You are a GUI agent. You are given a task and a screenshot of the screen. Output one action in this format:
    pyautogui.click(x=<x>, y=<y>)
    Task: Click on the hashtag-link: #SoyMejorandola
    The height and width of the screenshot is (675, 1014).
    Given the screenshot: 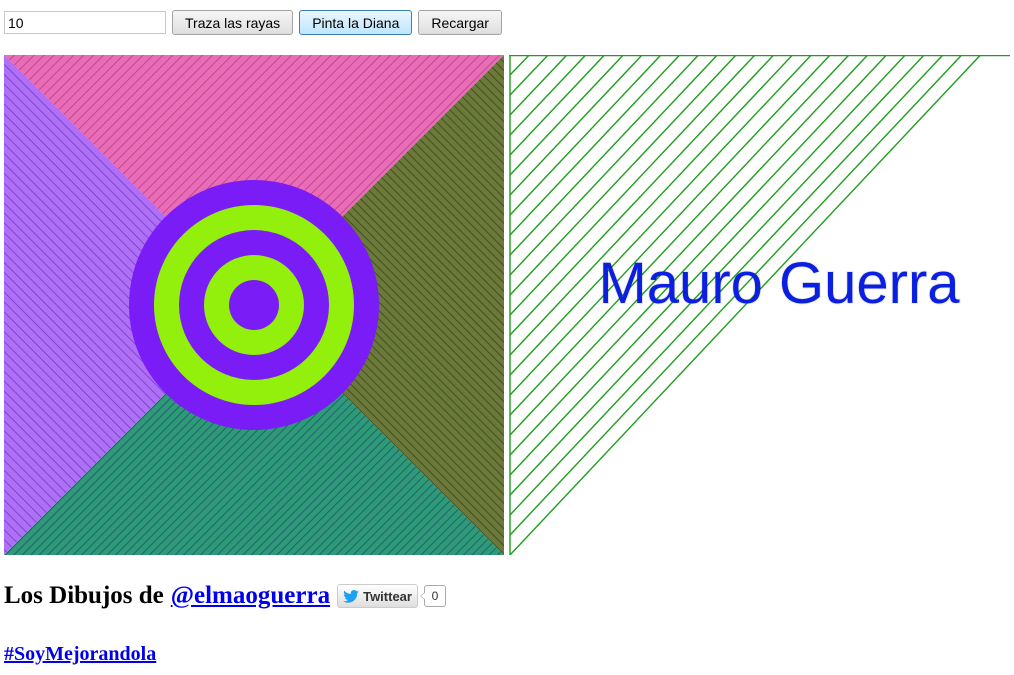 What is the action you would take?
    pyautogui.click(x=80, y=654)
    